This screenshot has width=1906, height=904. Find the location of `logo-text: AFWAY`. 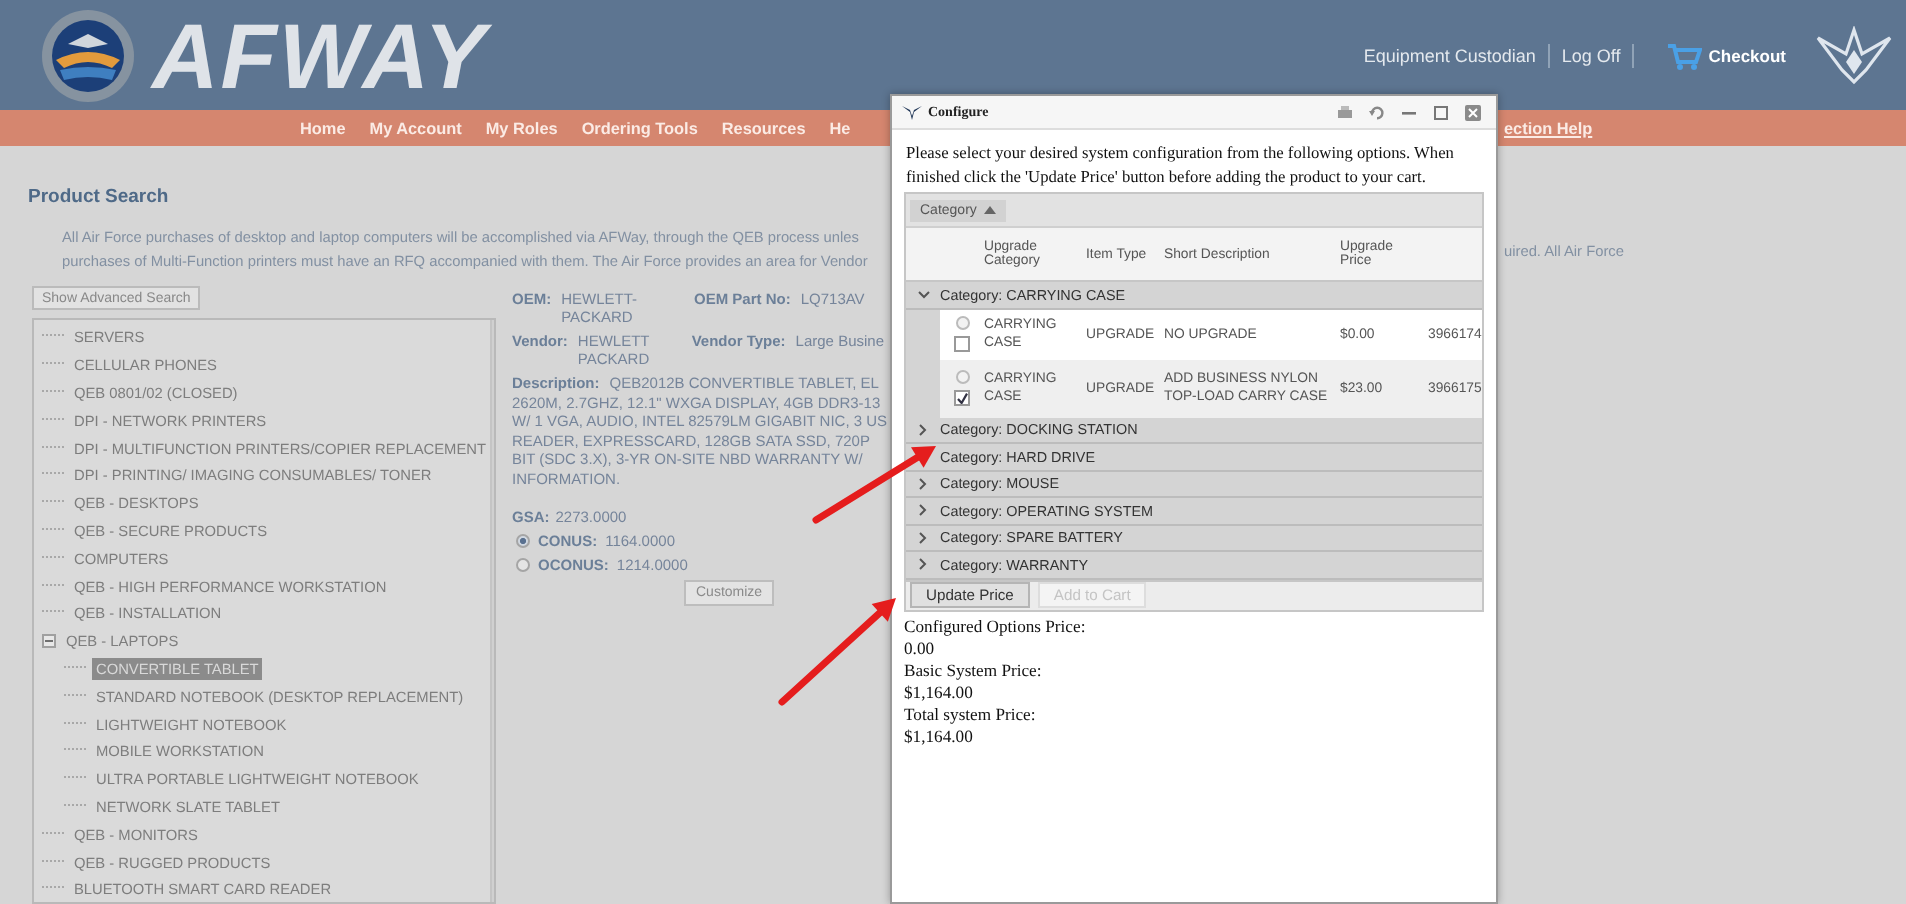

logo-text: AFWAY is located at coordinates (320, 55).